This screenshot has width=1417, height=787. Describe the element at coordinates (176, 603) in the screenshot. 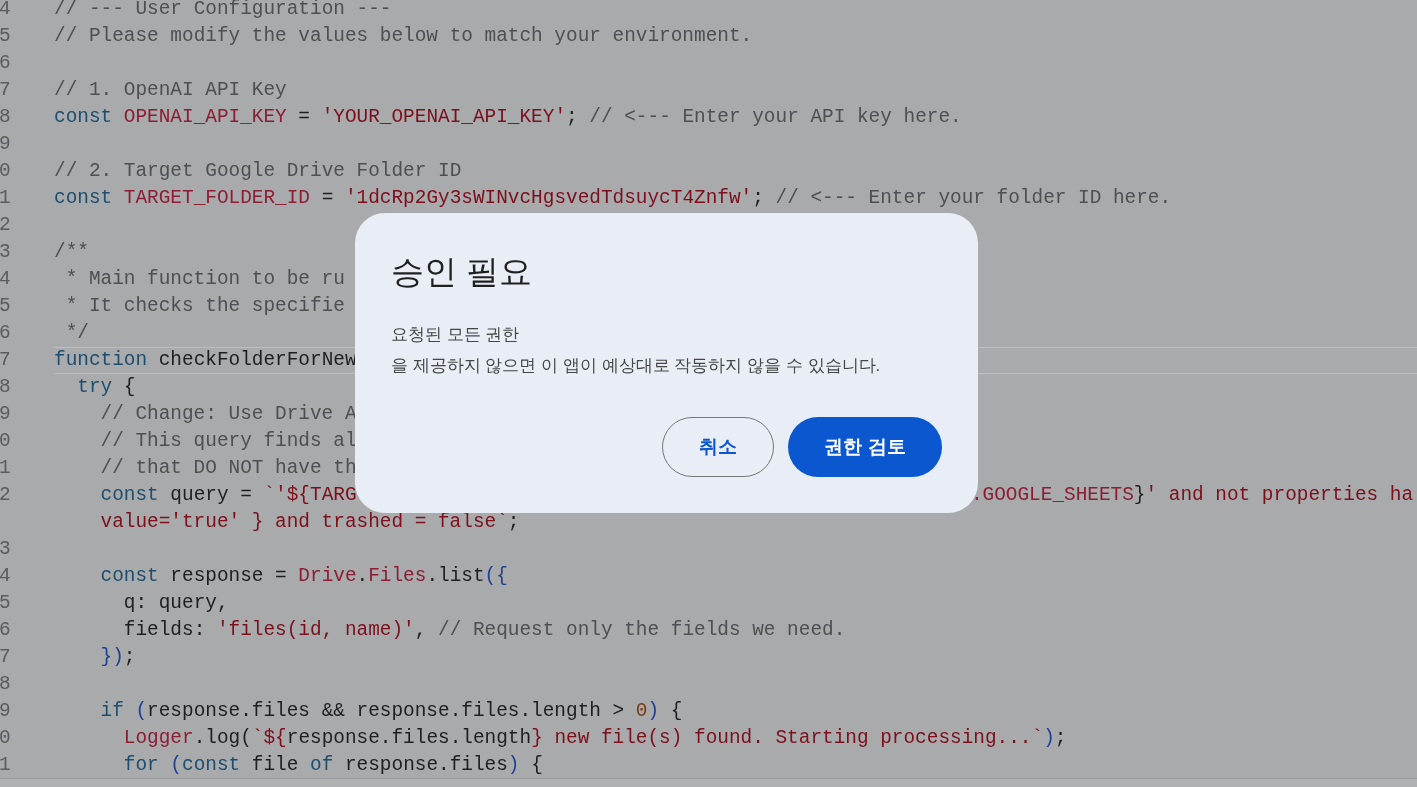

I see `code-text: q: query,` at that location.